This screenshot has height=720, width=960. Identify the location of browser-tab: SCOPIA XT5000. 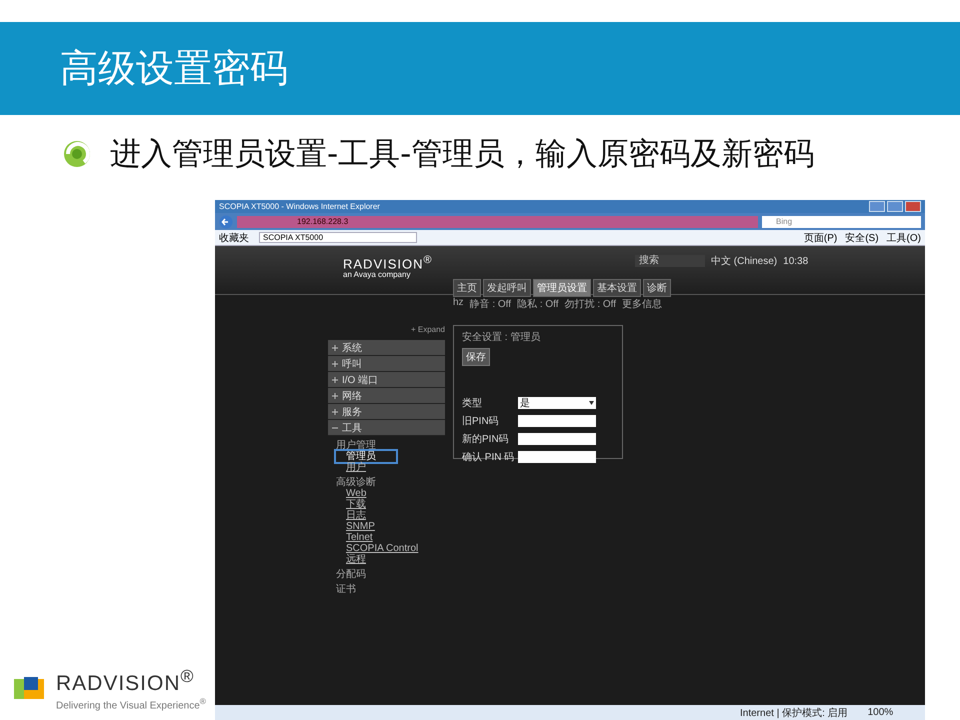
(338, 237).